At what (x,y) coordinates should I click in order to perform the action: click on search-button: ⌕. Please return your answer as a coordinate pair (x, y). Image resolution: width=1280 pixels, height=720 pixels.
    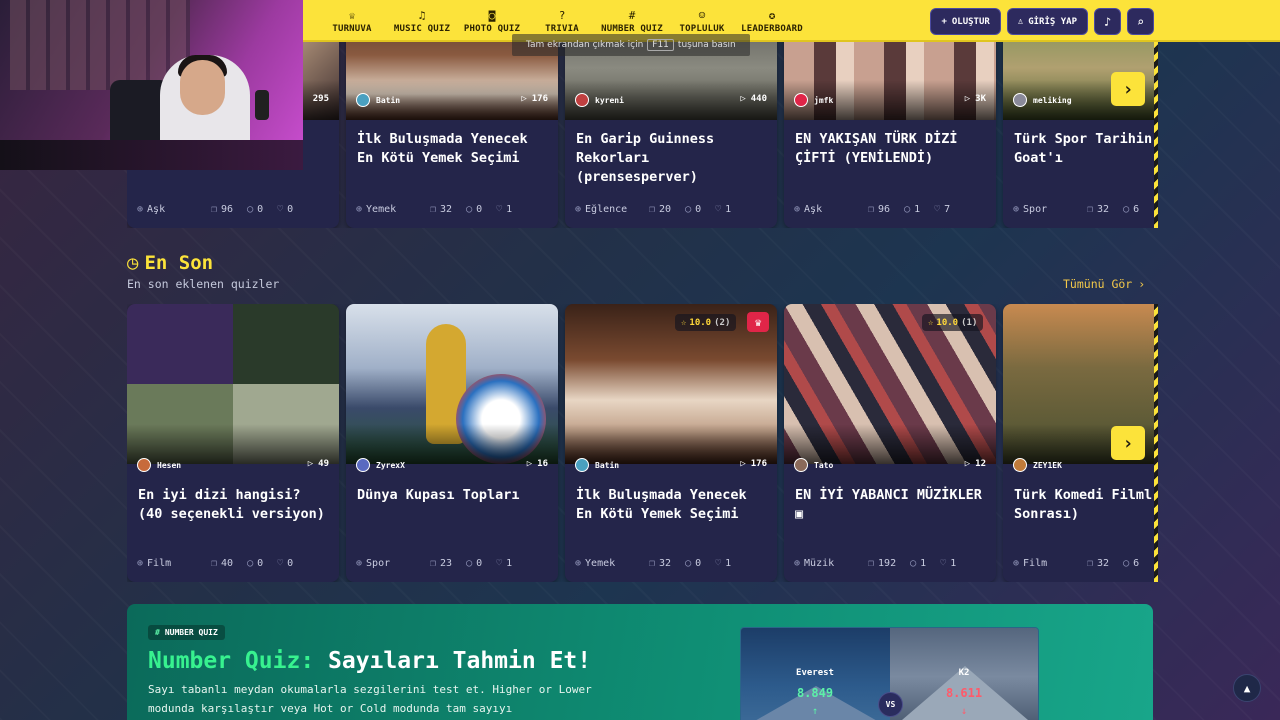
    Looking at the image, I should click on (1140, 21).